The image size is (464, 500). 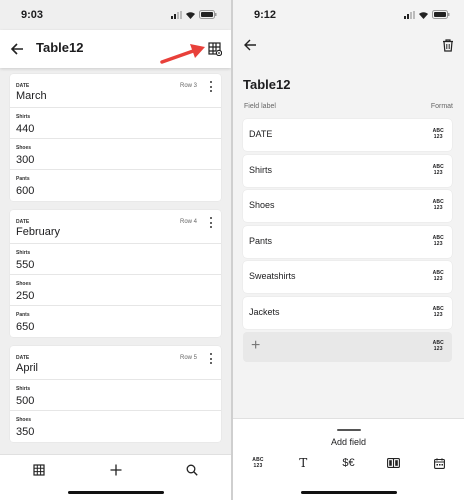 I want to click on field-name: DATE, so click(x=261, y=134).